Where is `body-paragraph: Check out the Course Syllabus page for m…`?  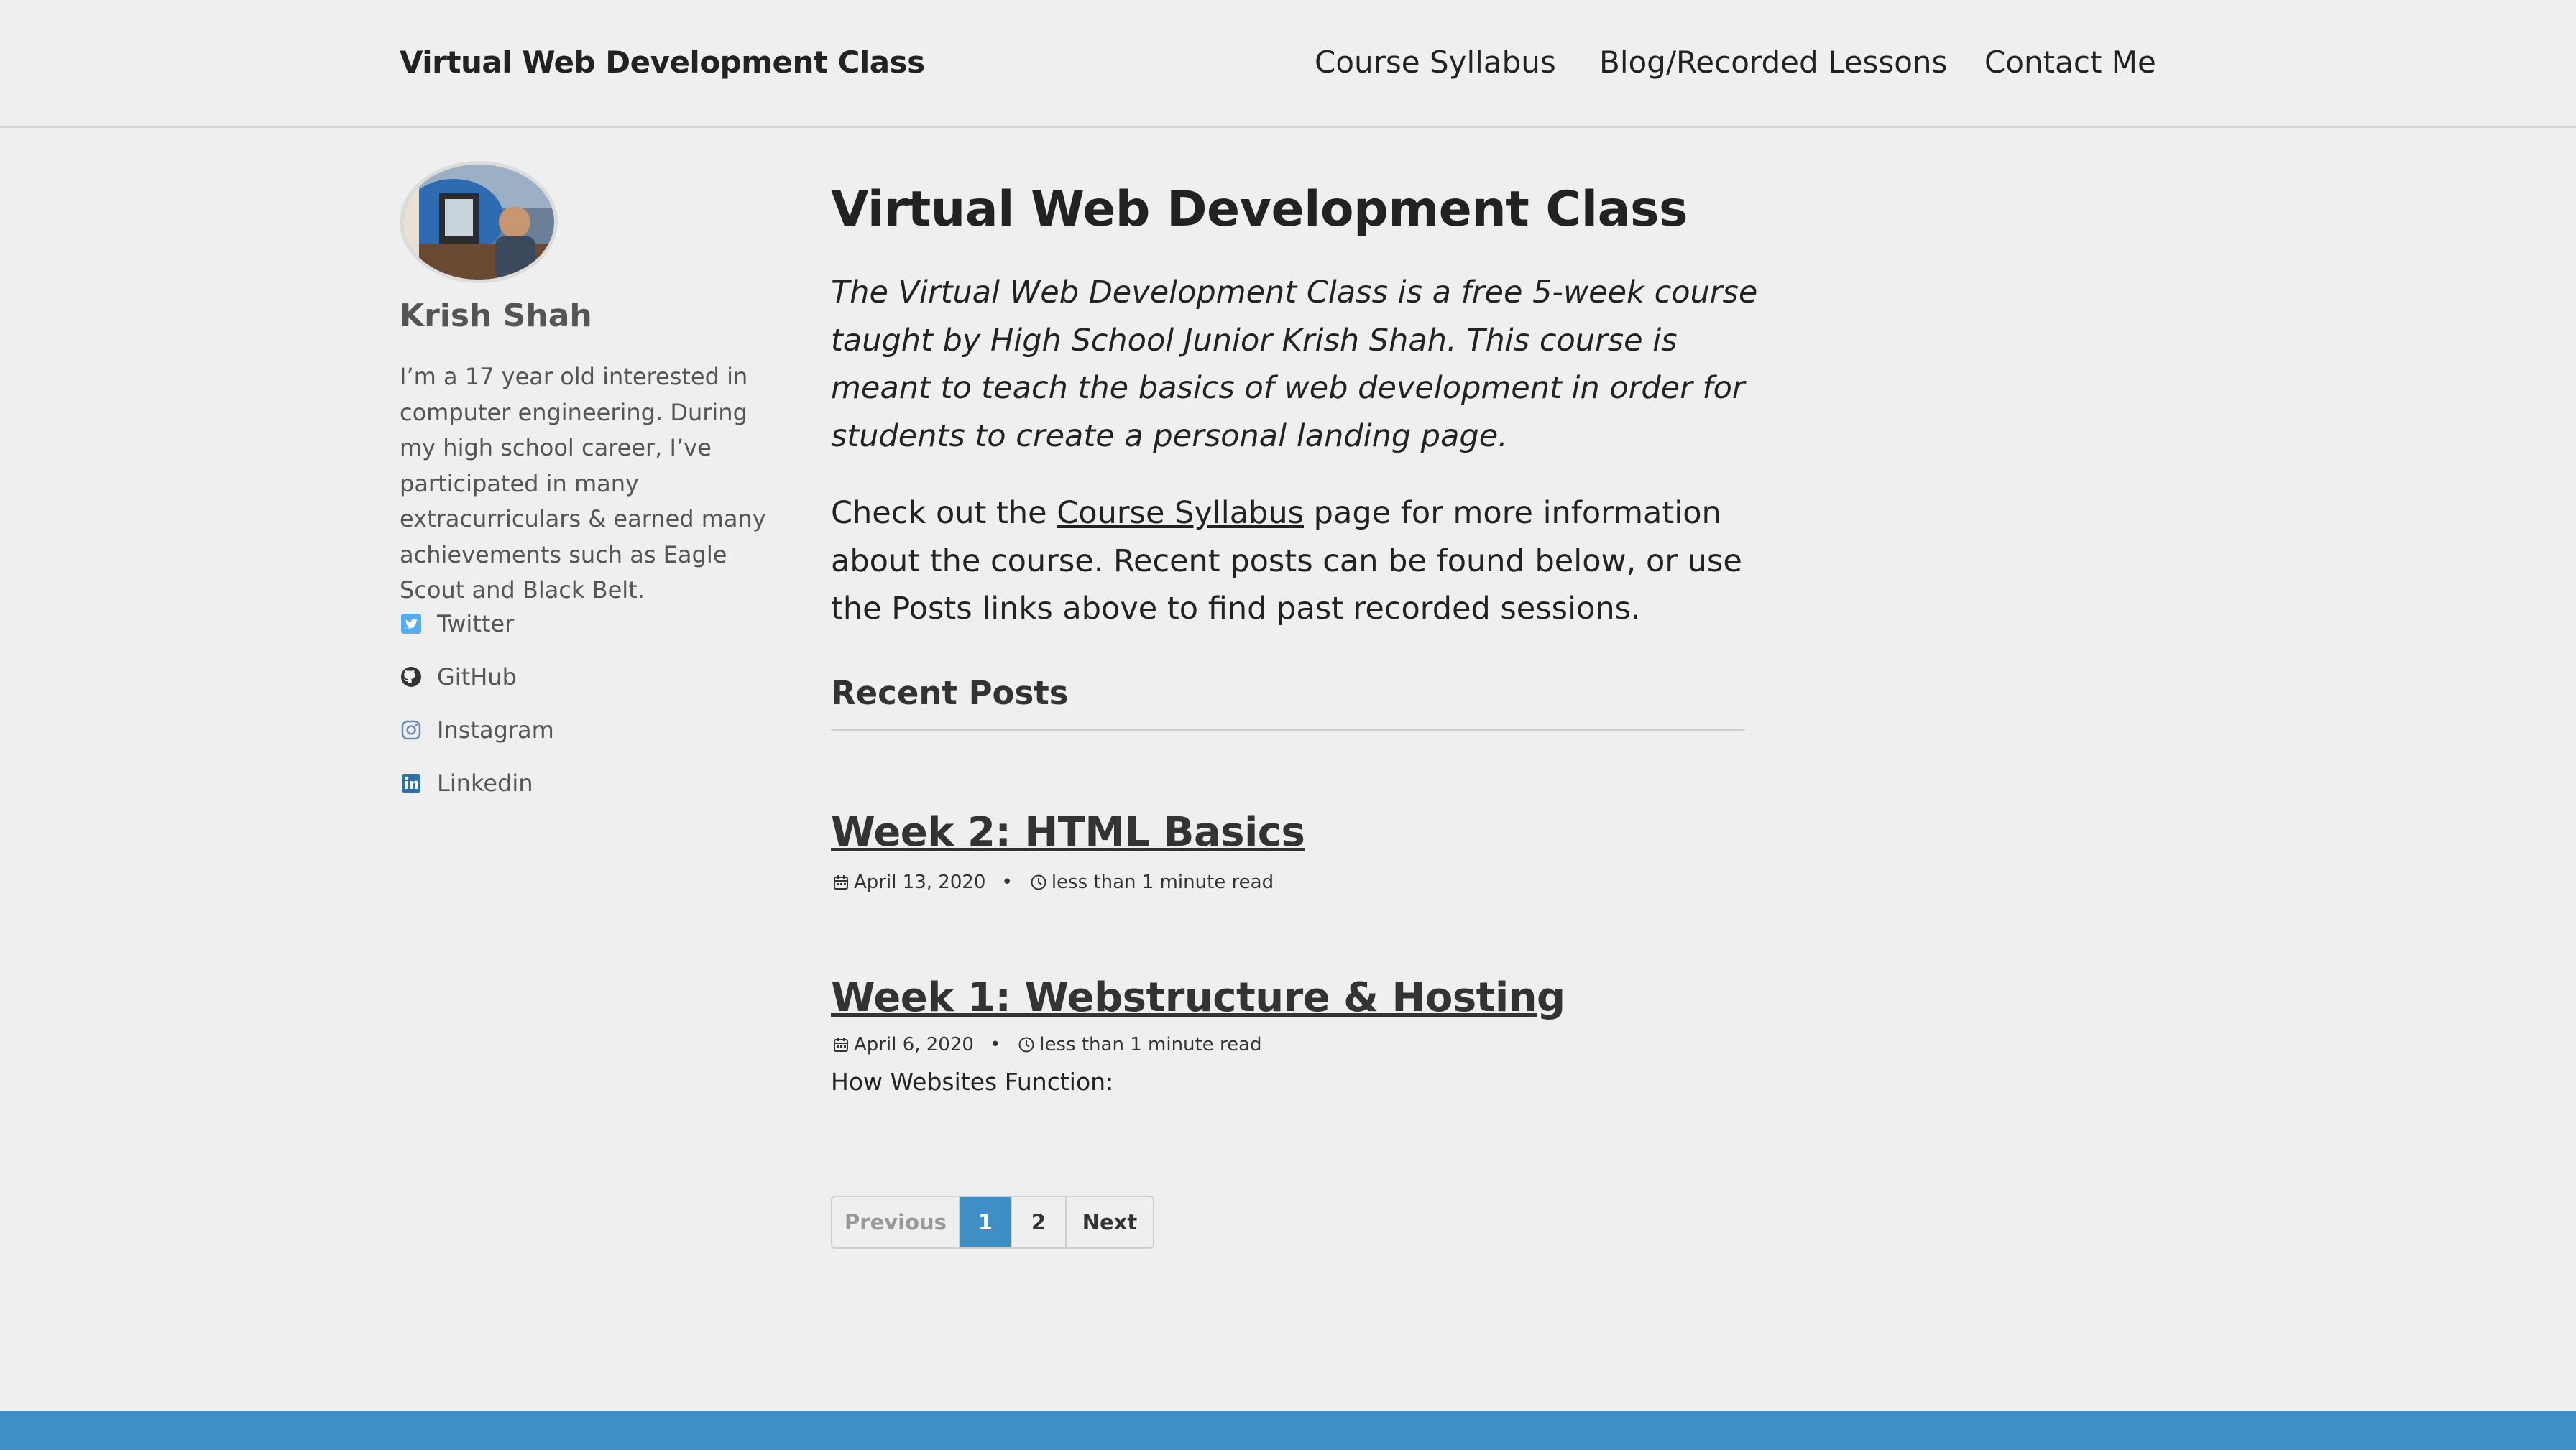 body-paragraph: Check out the Course Syllabus page for m… is located at coordinates (1294, 561).